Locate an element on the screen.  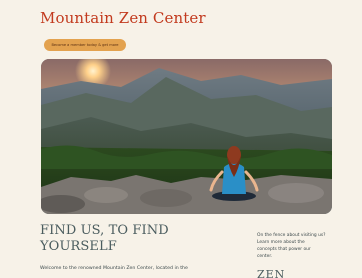
membership-button: Become a member today & get more is located at coordinates (85, 45).